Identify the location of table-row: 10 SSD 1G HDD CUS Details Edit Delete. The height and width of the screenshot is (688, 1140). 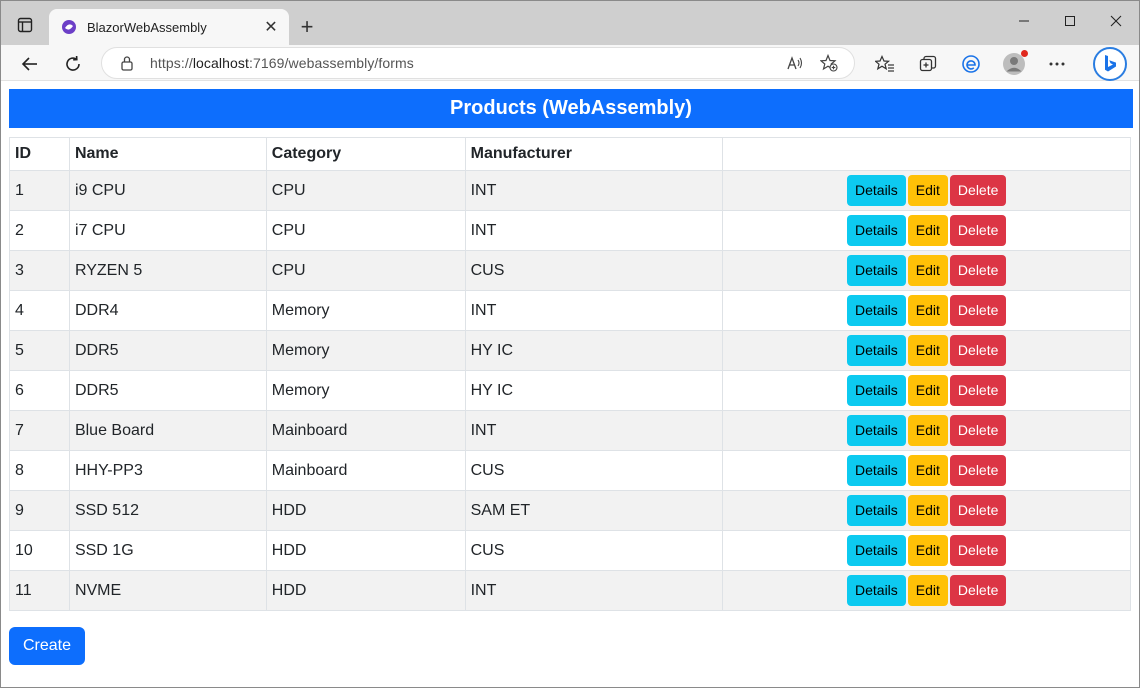
(570, 550).